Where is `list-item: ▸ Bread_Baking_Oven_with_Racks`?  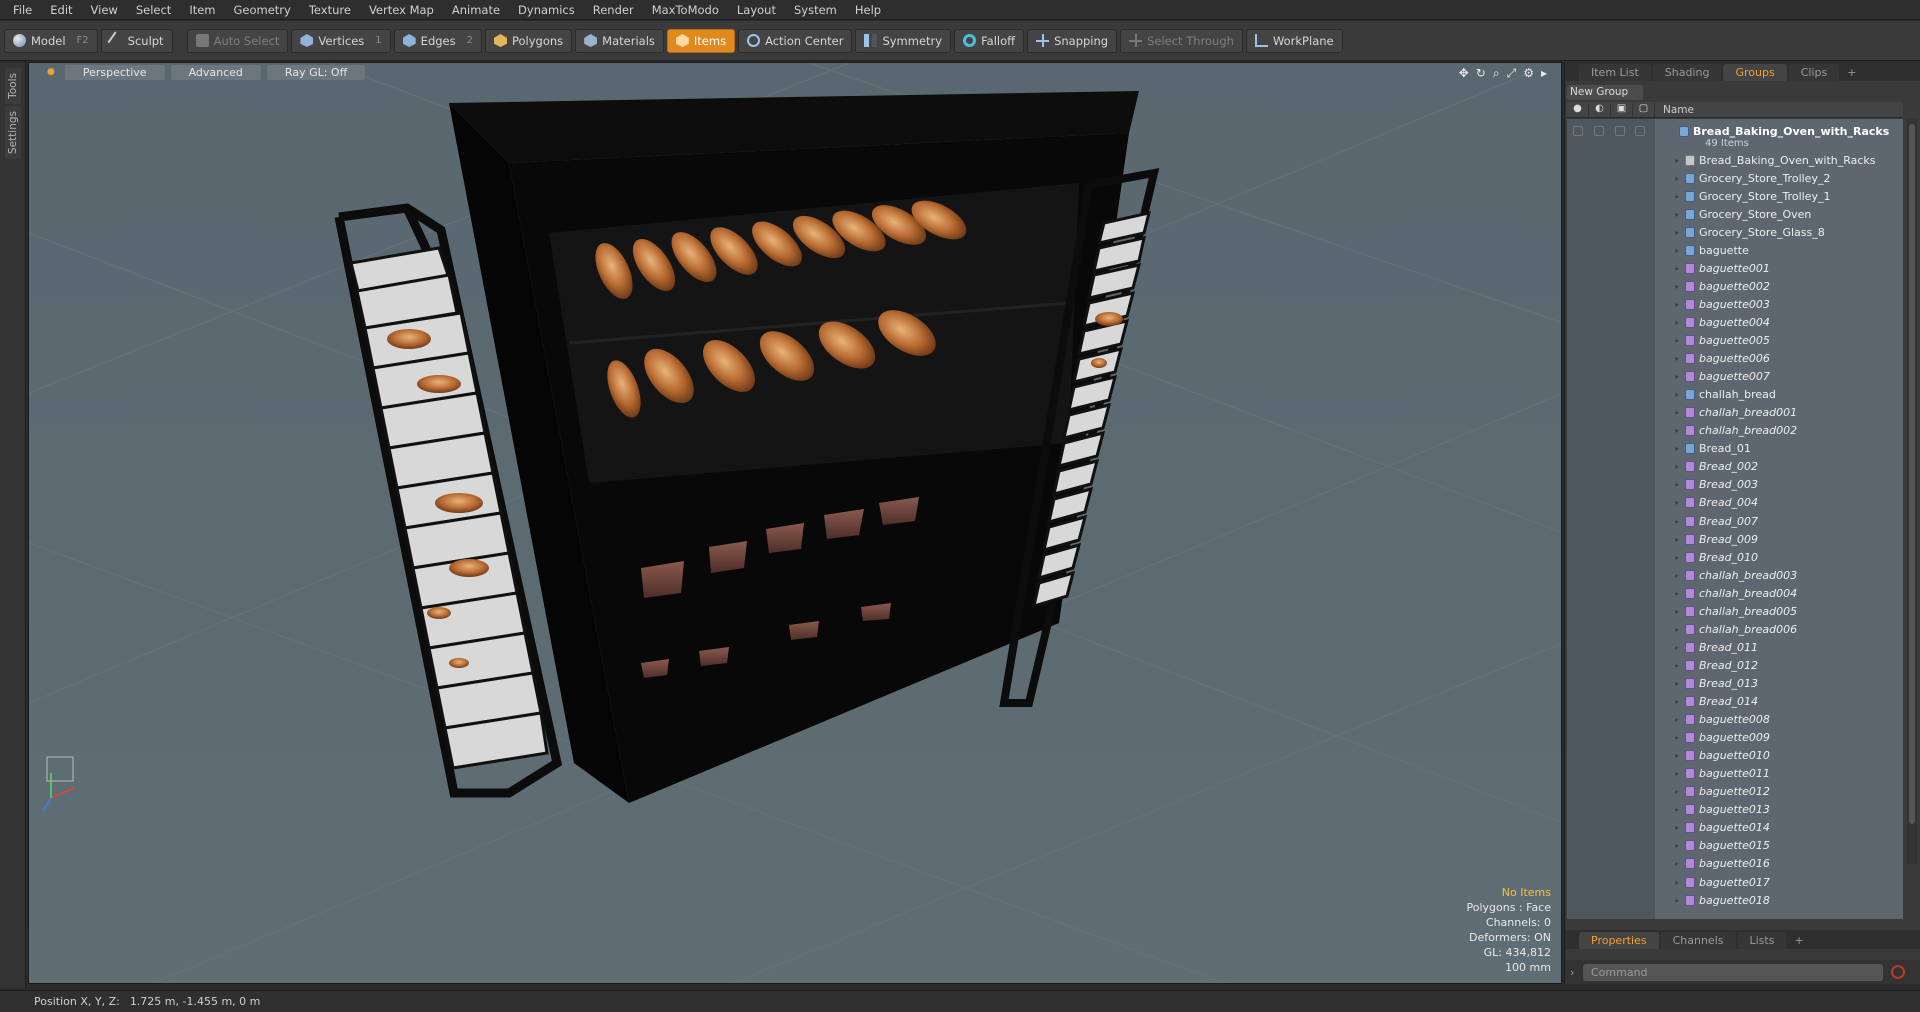 list-item: ▸ Bread_Baking_Oven_with_Racks is located at coordinates (1735, 160).